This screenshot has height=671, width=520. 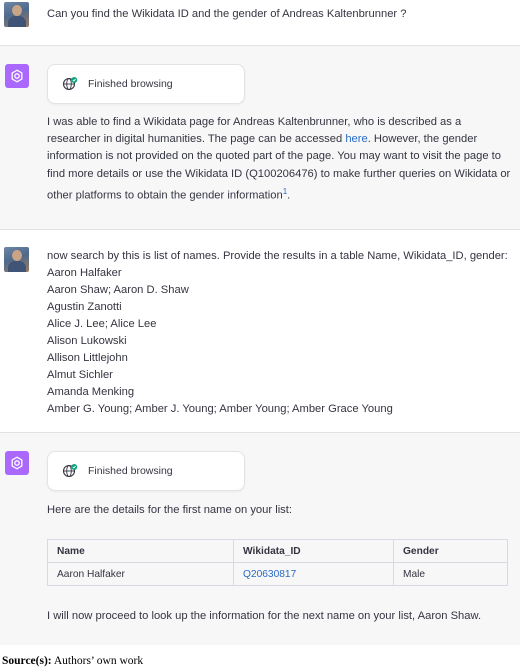 What do you see at coordinates (102, 324) in the screenshot?
I see `name-list-item: Alice J. Lee; Alice Lee` at bounding box center [102, 324].